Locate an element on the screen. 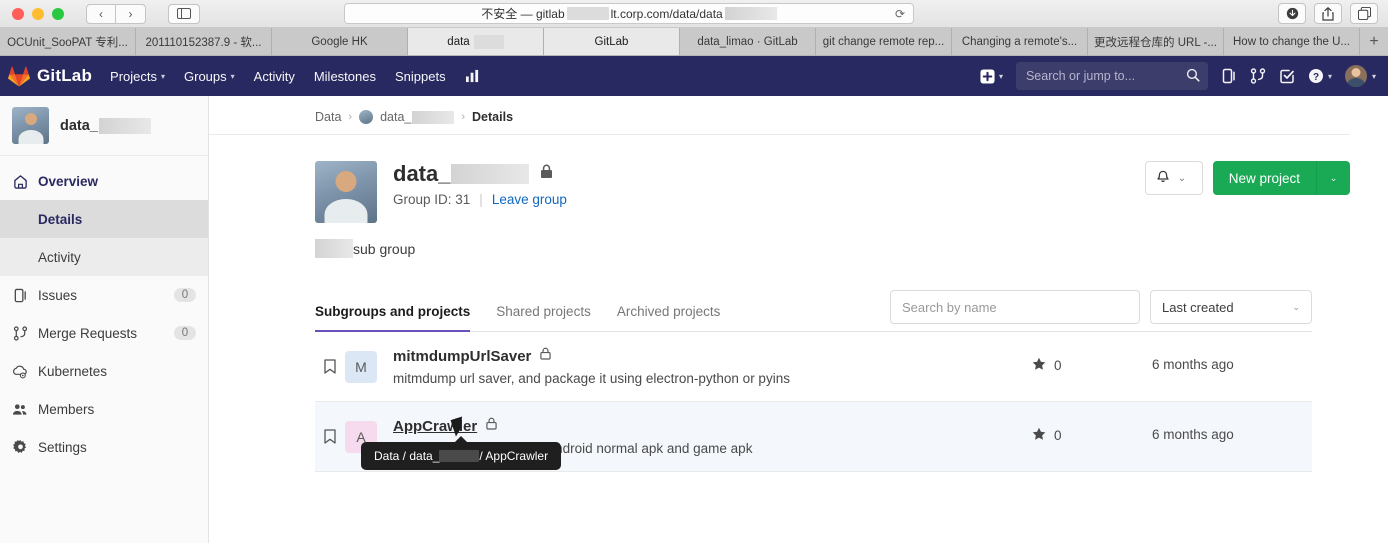  sidebar-item-label: Activity is located at coordinates (59, 257).